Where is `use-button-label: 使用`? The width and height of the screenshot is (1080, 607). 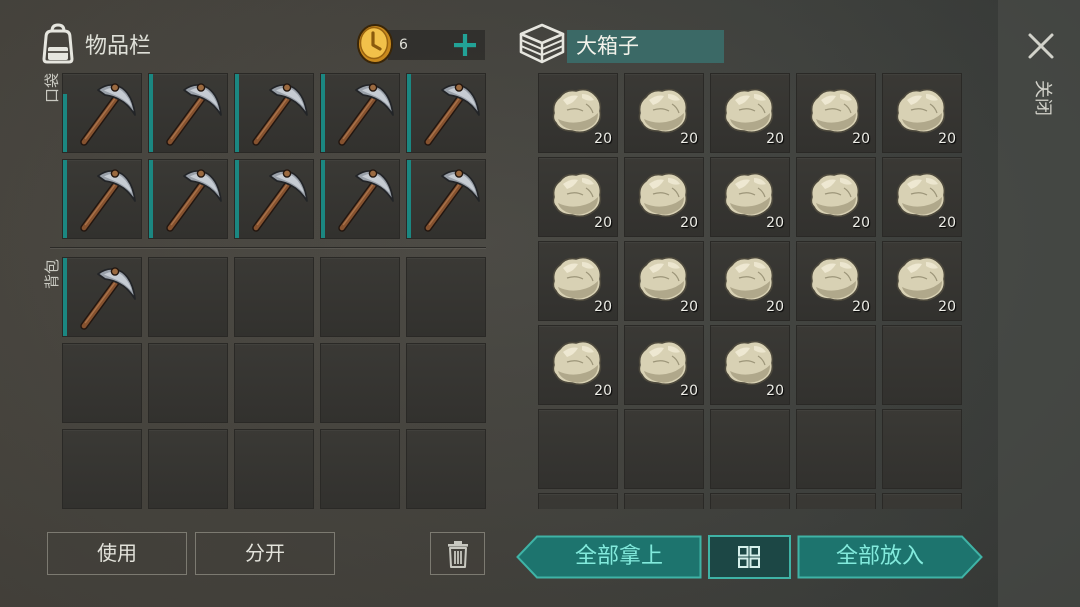 use-button-label: 使用 is located at coordinates (117, 553).